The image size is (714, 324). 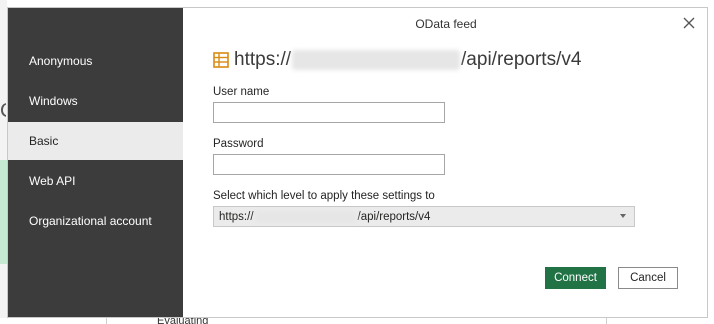 What do you see at coordinates (95, 61) in the screenshot?
I see `sidebar-item-anonymous: Anonymous` at bounding box center [95, 61].